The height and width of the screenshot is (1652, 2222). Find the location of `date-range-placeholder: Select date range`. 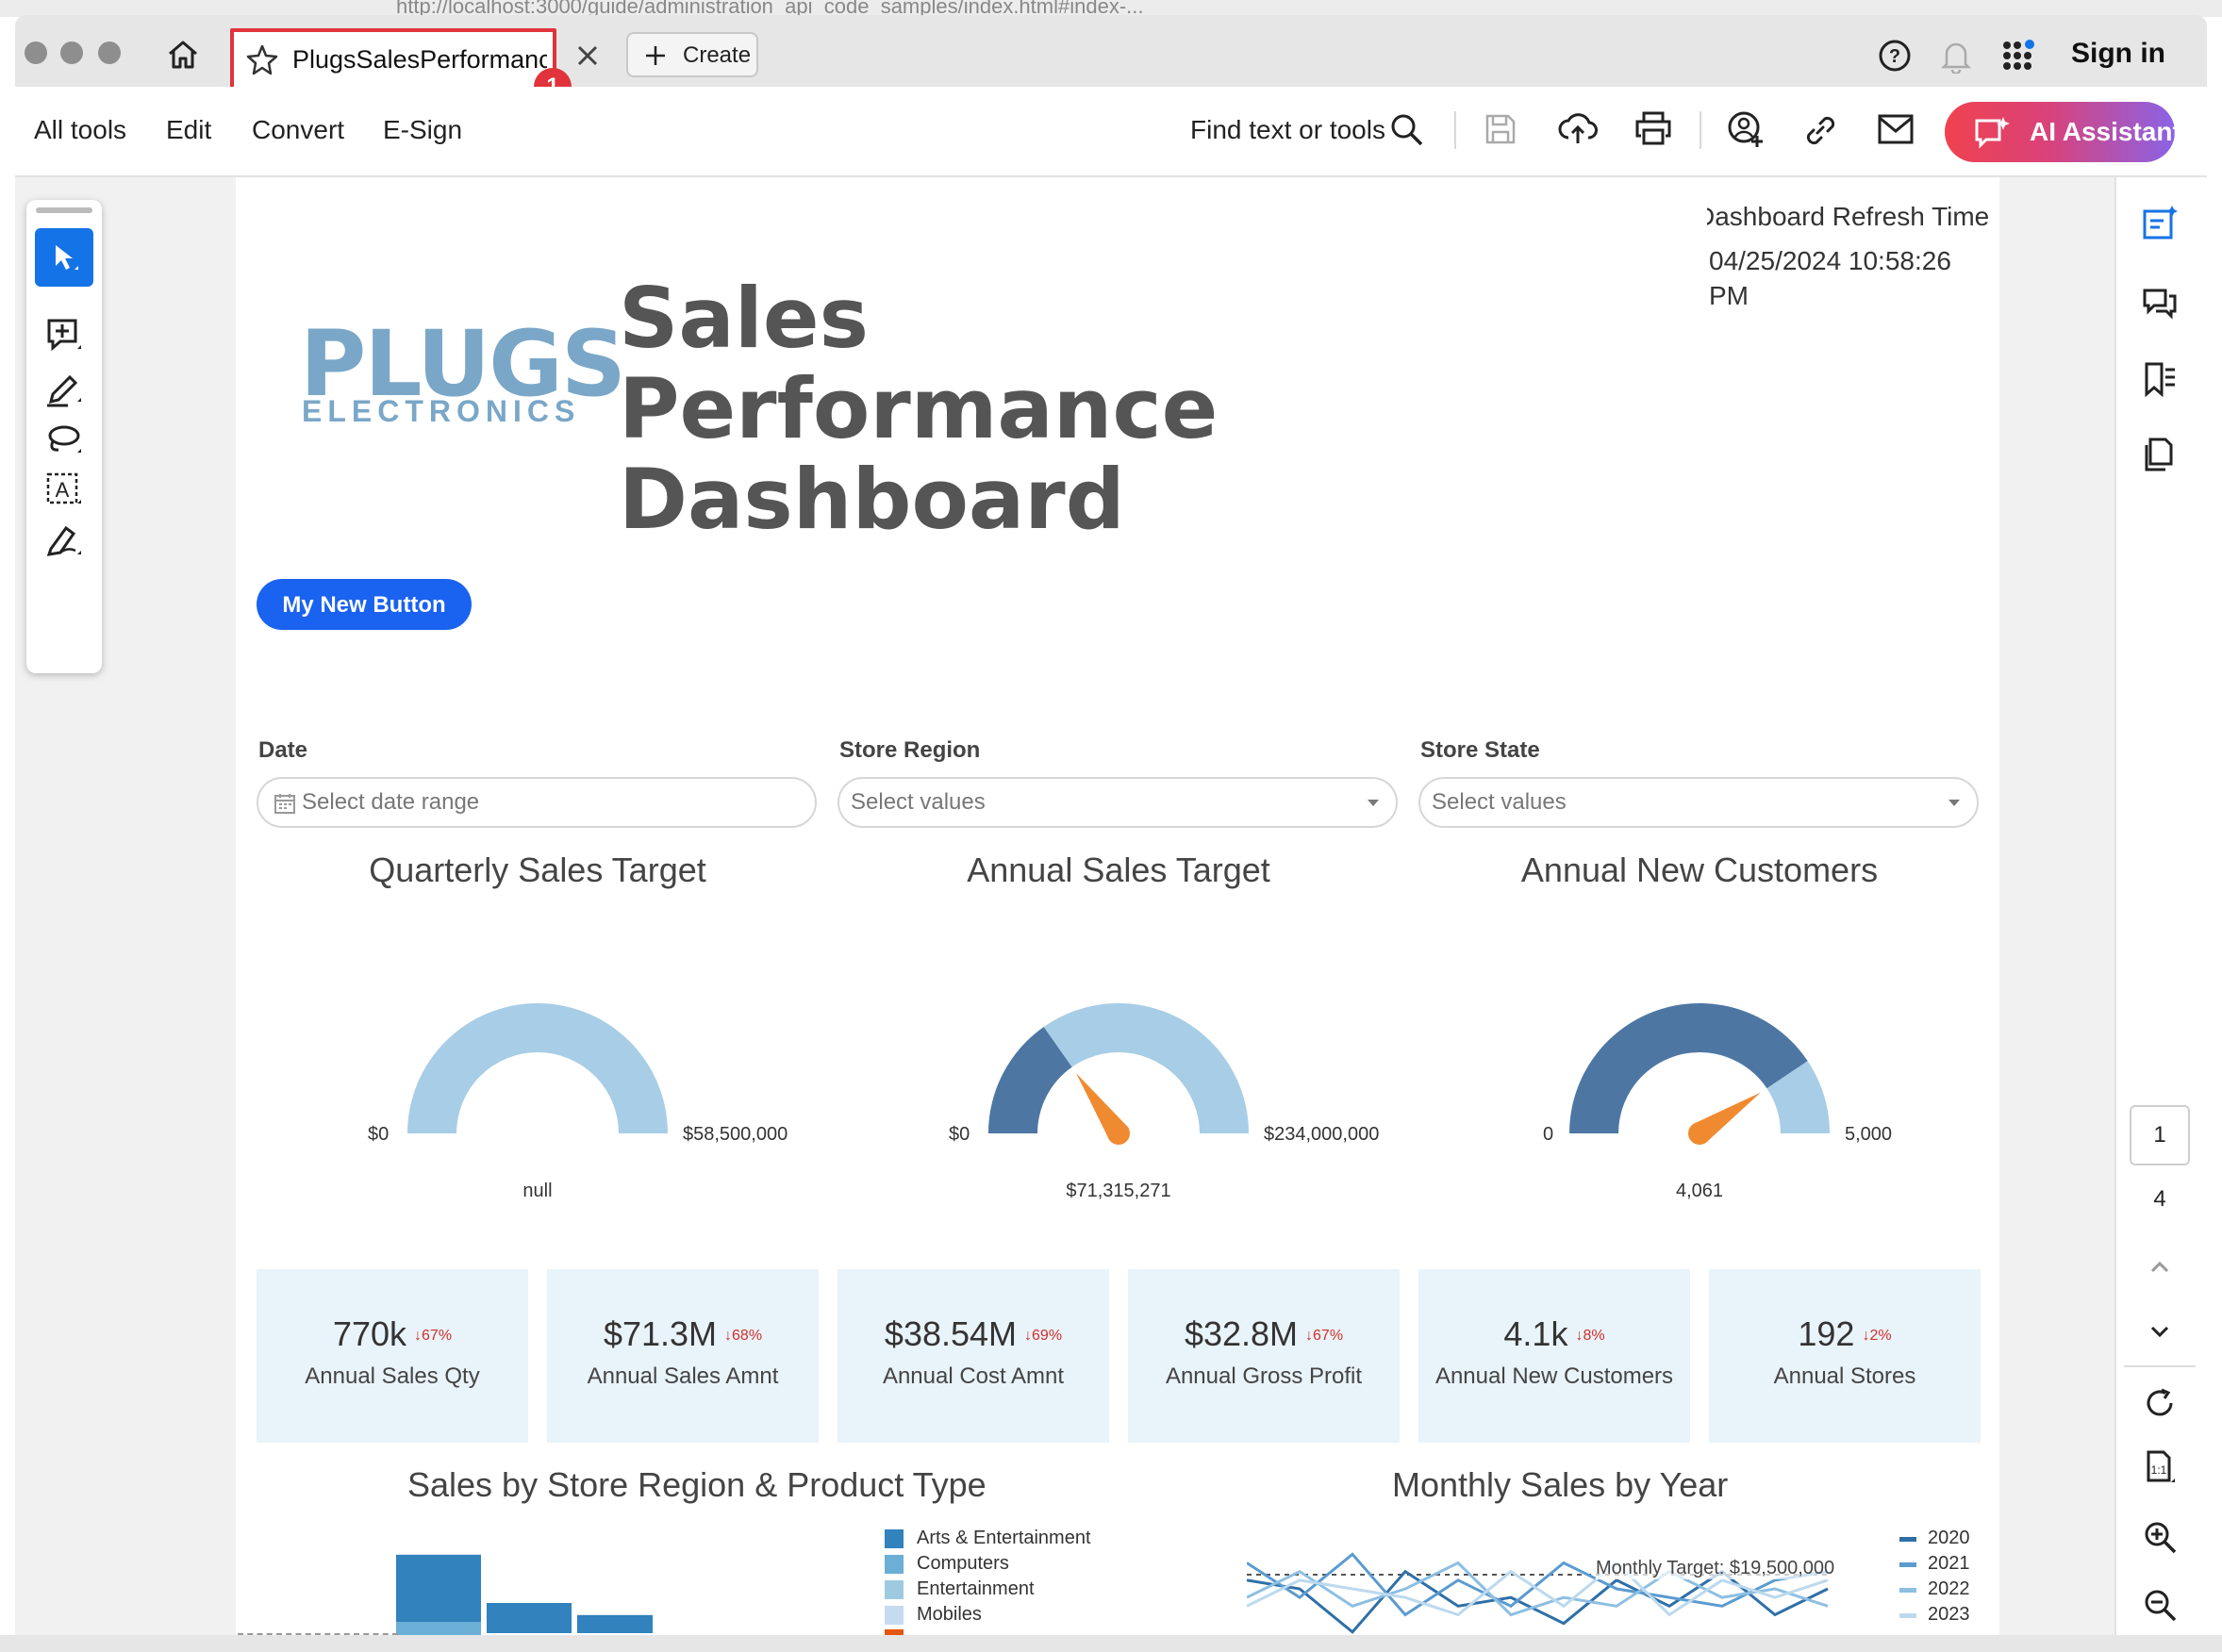

date-range-placeholder: Select date range is located at coordinates (391, 802).